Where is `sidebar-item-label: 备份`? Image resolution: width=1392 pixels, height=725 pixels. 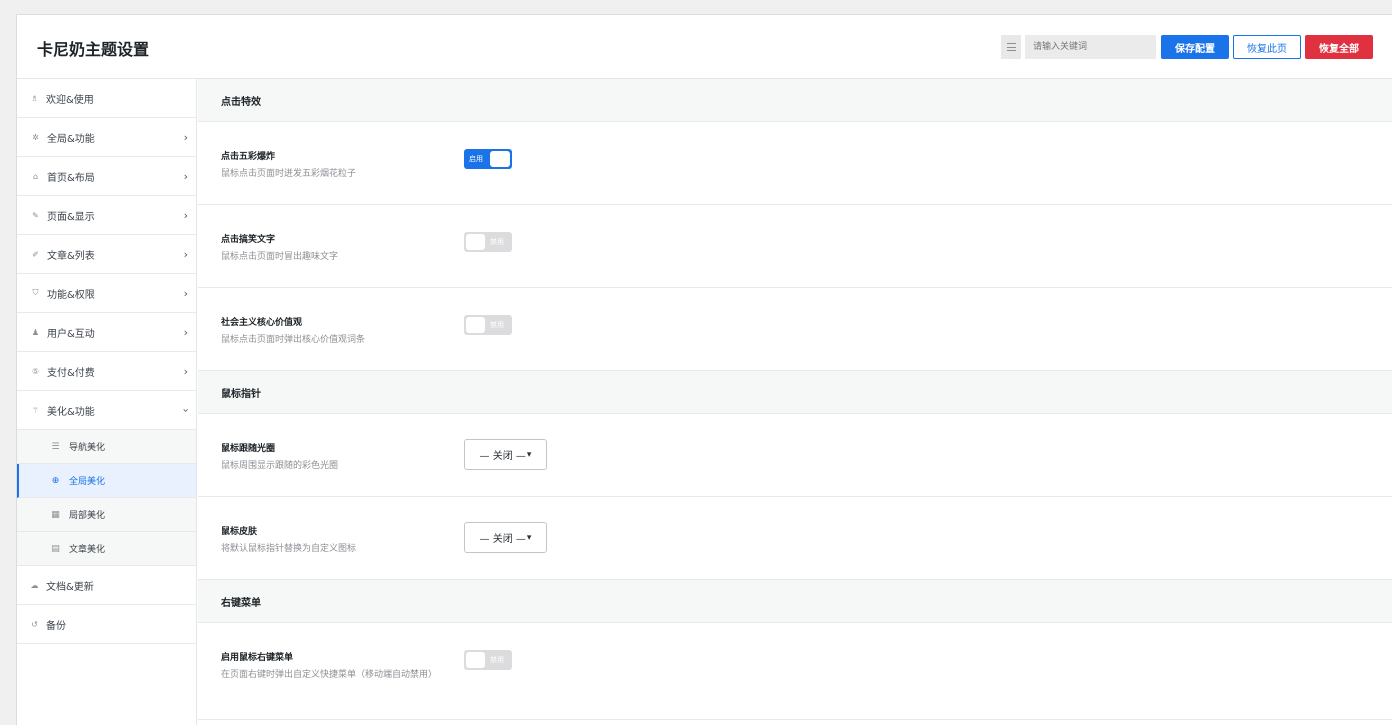 sidebar-item-label: 备份 is located at coordinates (56, 626).